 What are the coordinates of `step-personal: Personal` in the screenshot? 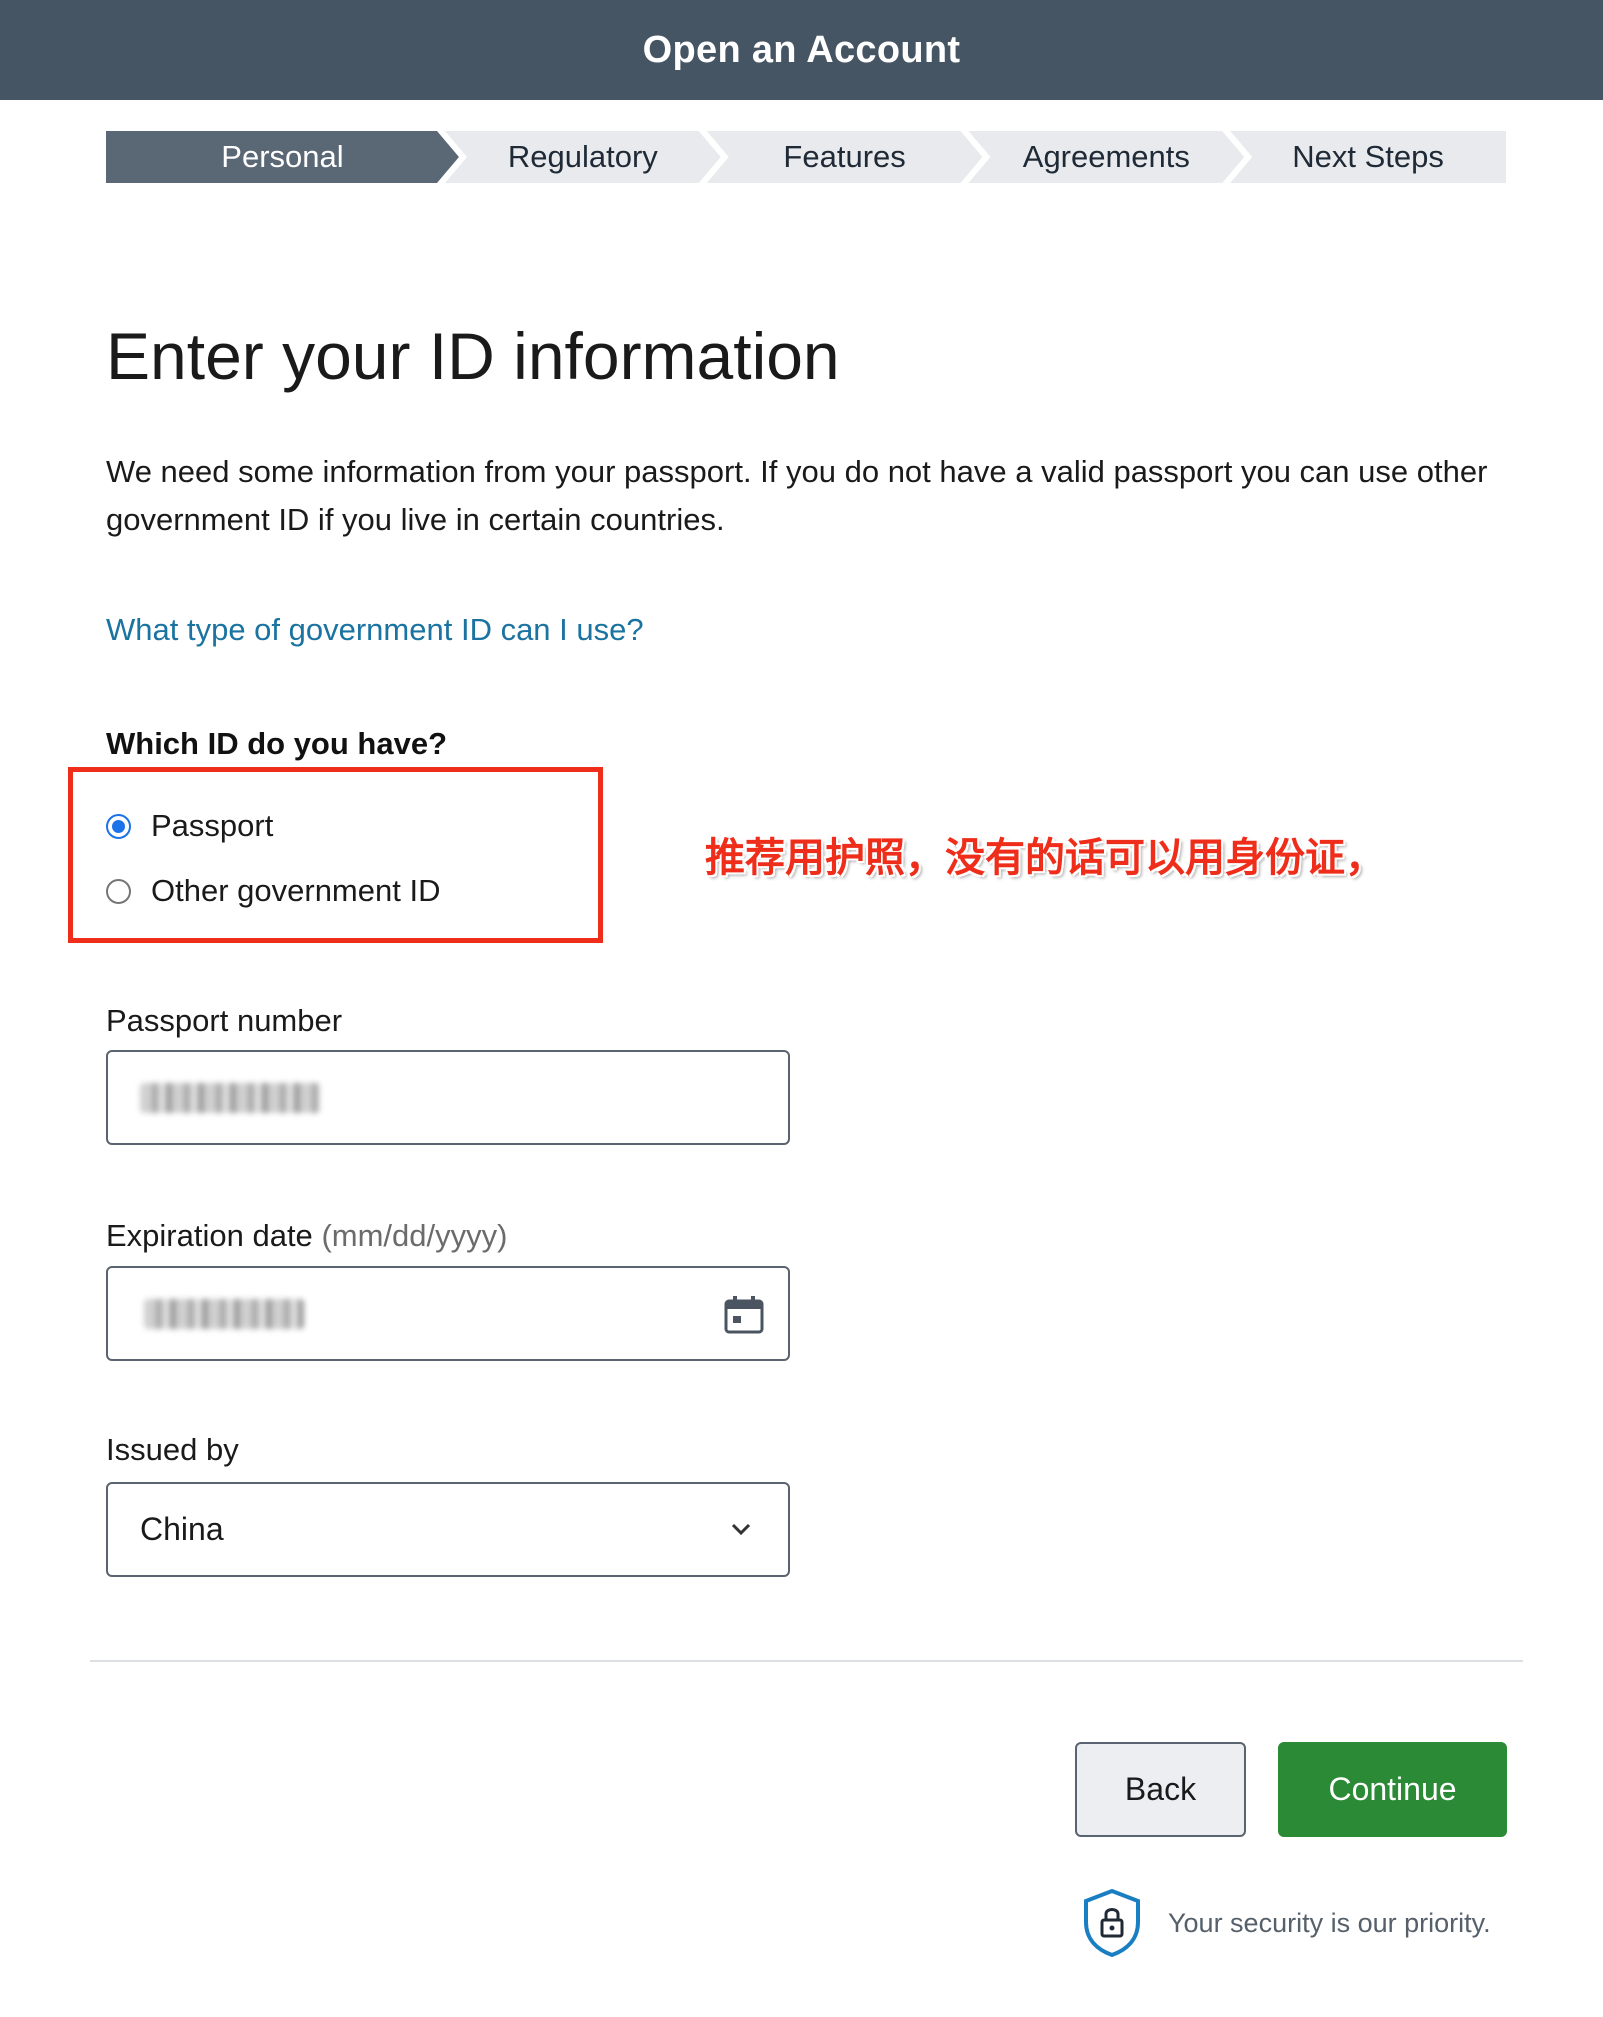 It's located at (282, 157).